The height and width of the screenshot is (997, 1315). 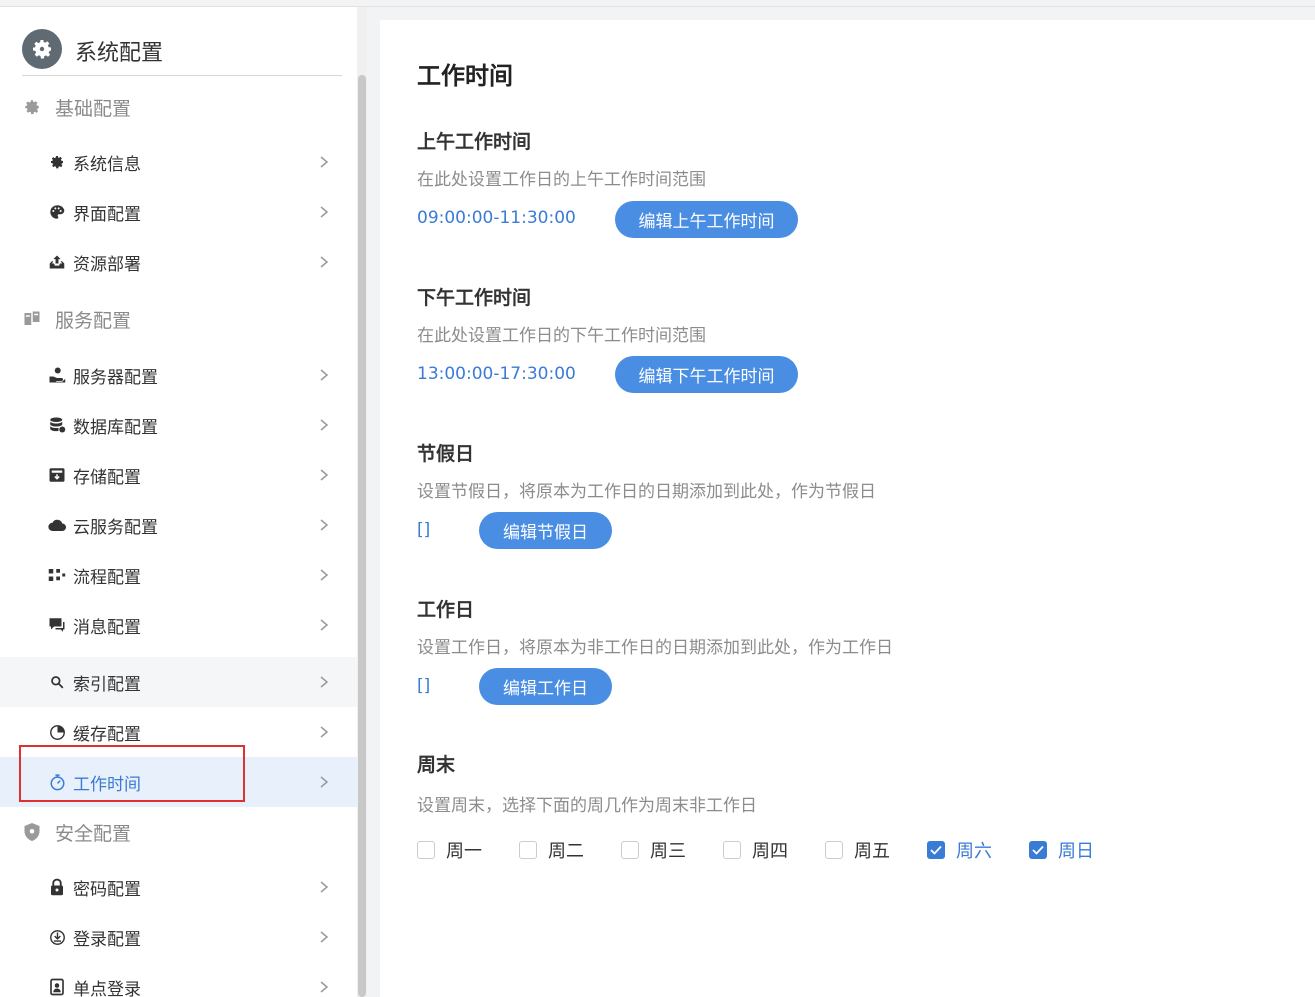 What do you see at coordinates (107, 890) in the screenshot?
I see `sidebar-item-label: 密码配置` at bounding box center [107, 890].